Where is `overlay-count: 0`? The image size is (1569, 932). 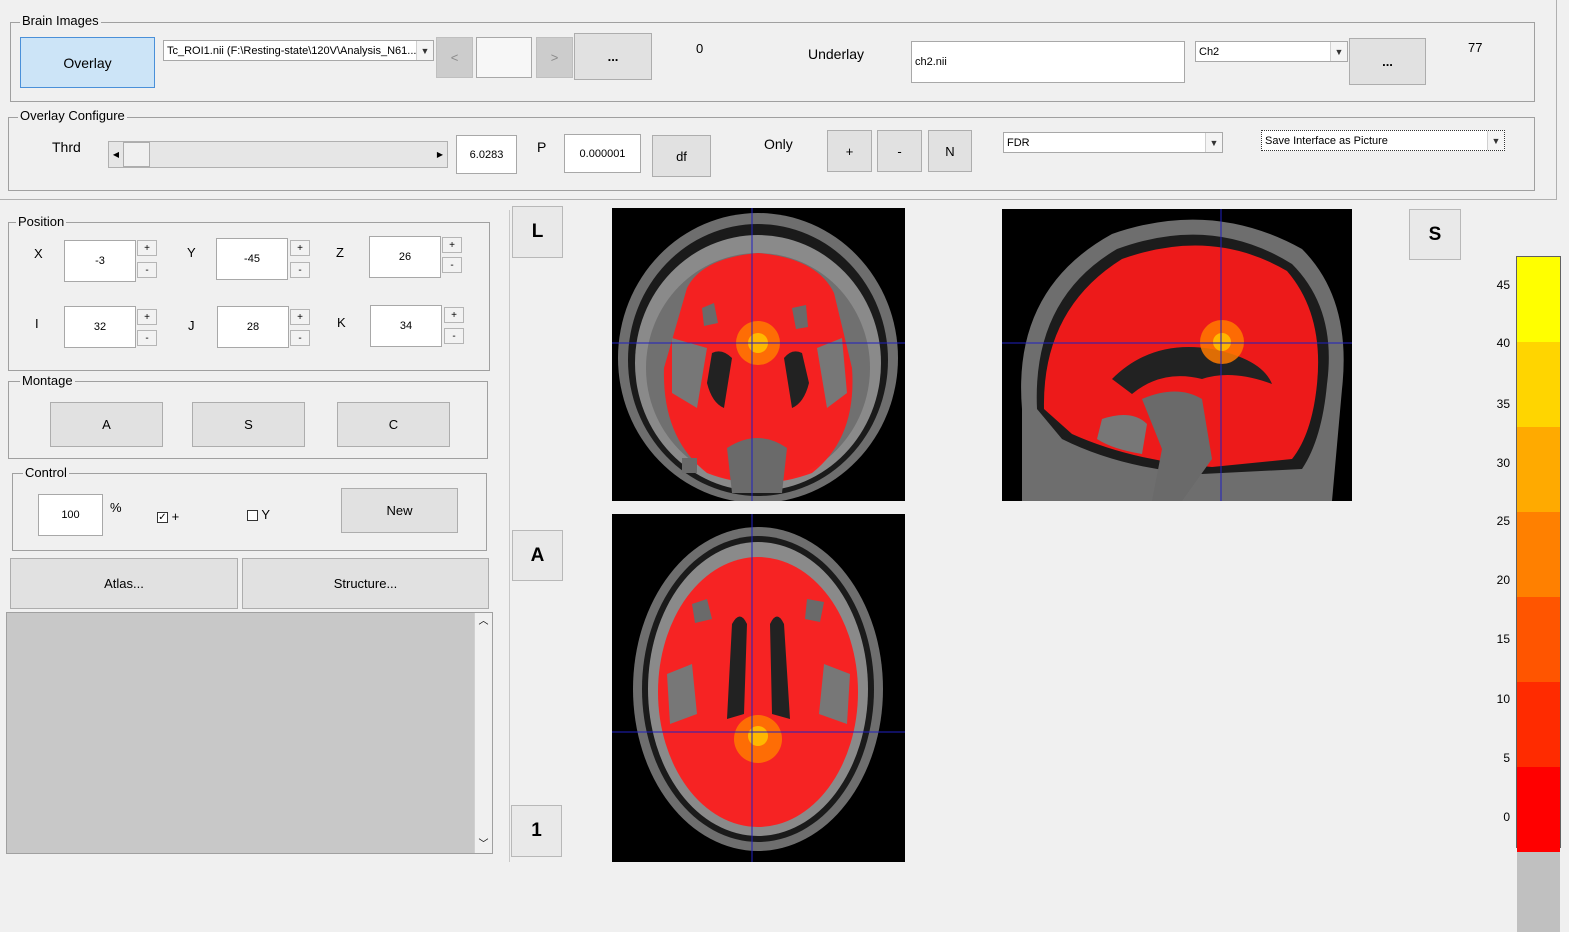 overlay-count: 0 is located at coordinates (700, 48).